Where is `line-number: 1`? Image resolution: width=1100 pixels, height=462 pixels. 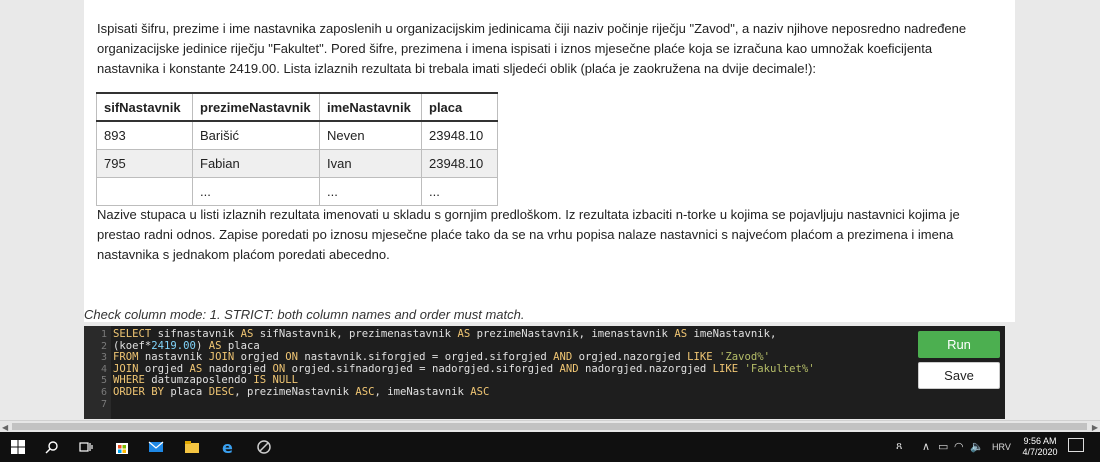
line-number: 1 is located at coordinates (103, 334).